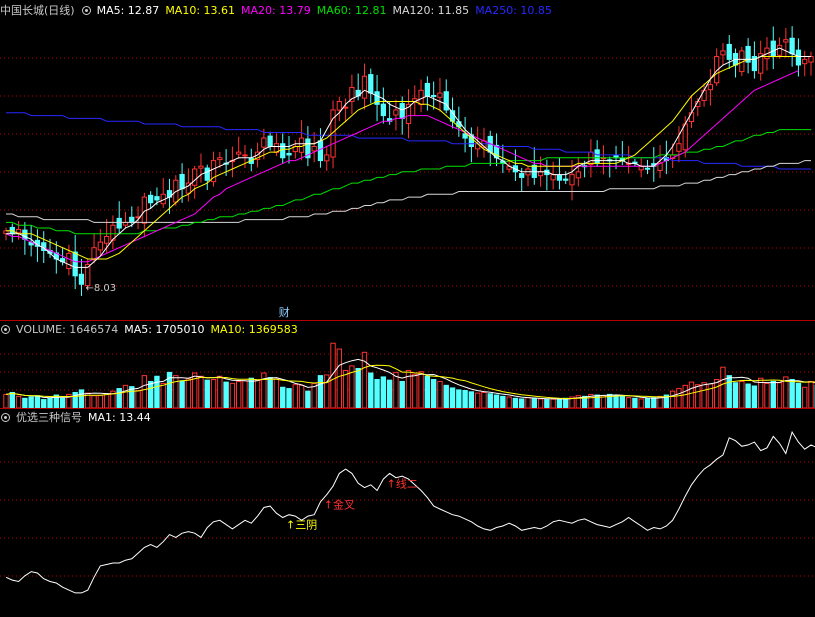 The image size is (815, 617). What do you see at coordinates (67, 329) in the screenshot?
I see `volume-label: VOLUME: 1646574` at bounding box center [67, 329].